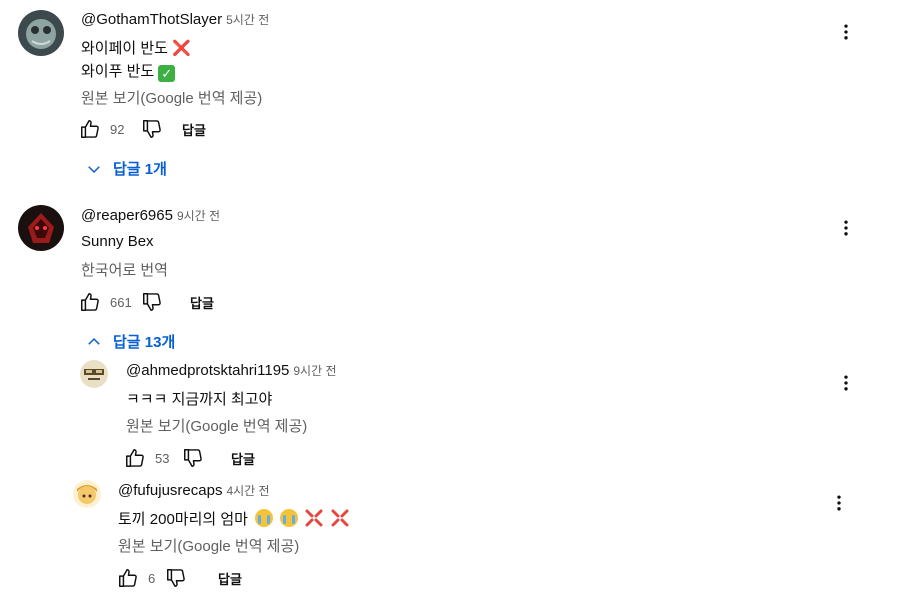  I want to click on reply-header: @fufujusrecaps 4시간 전, so click(194, 491).